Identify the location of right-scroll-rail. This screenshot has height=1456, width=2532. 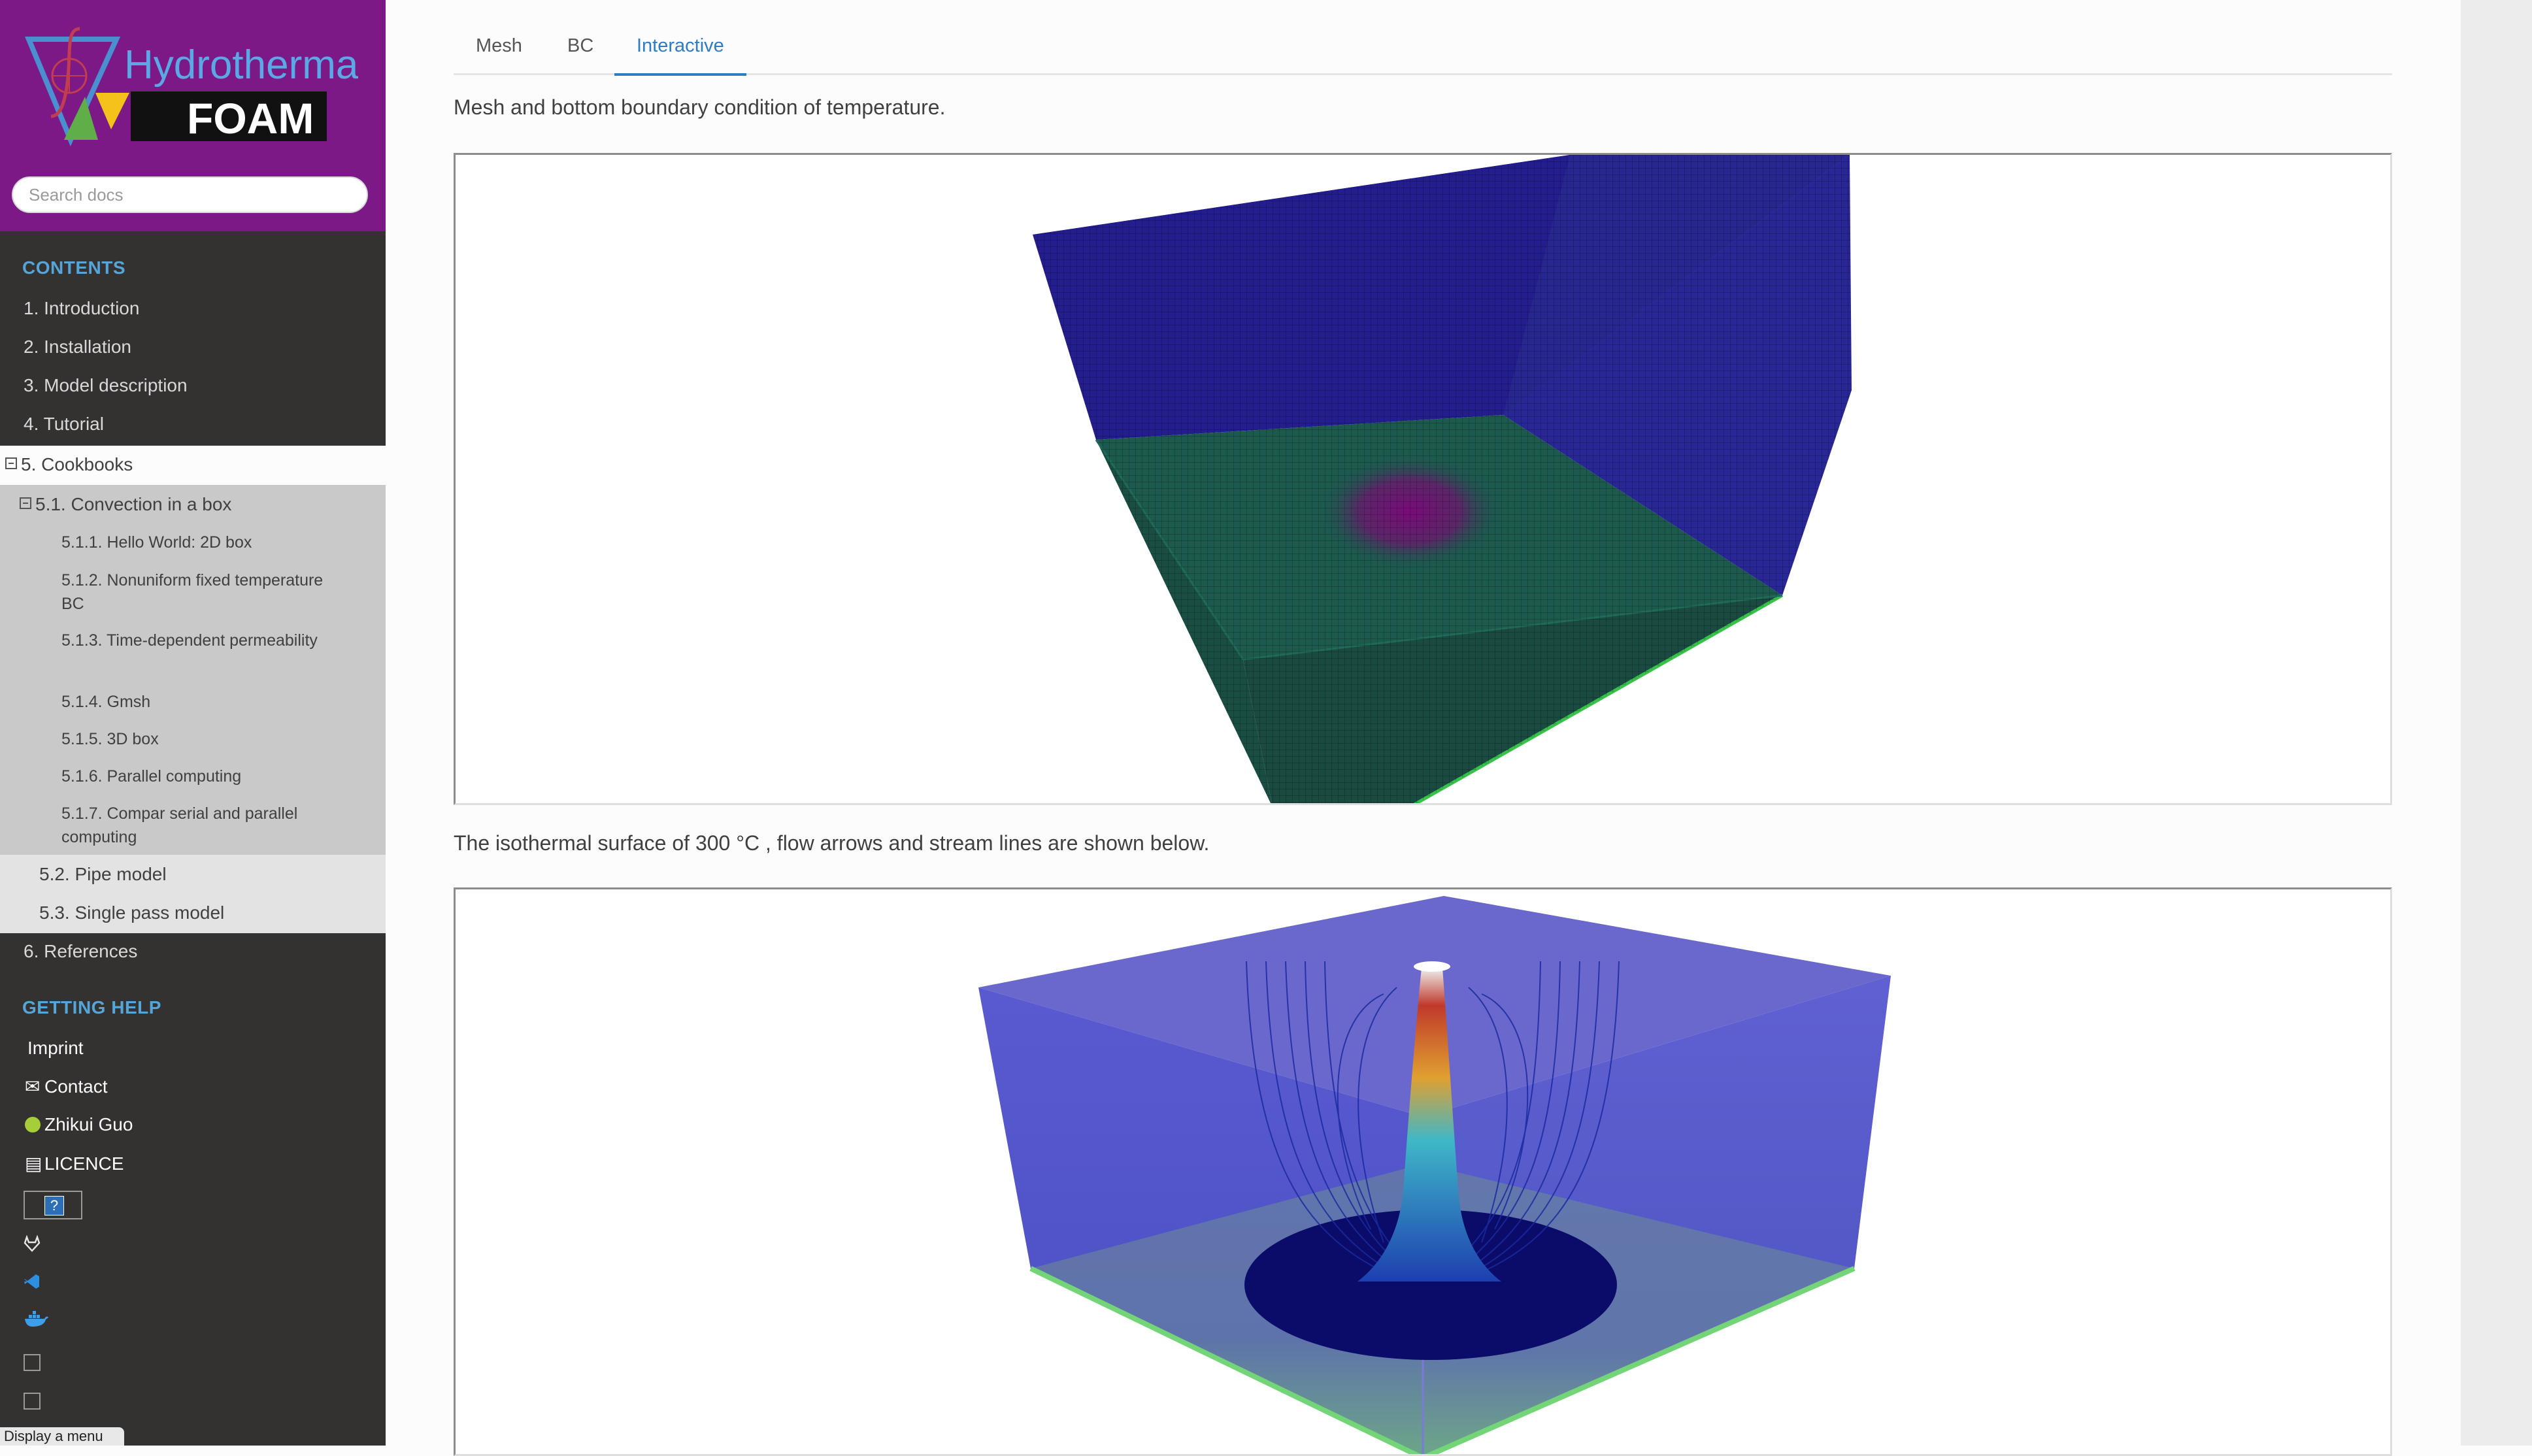
(2496, 723).